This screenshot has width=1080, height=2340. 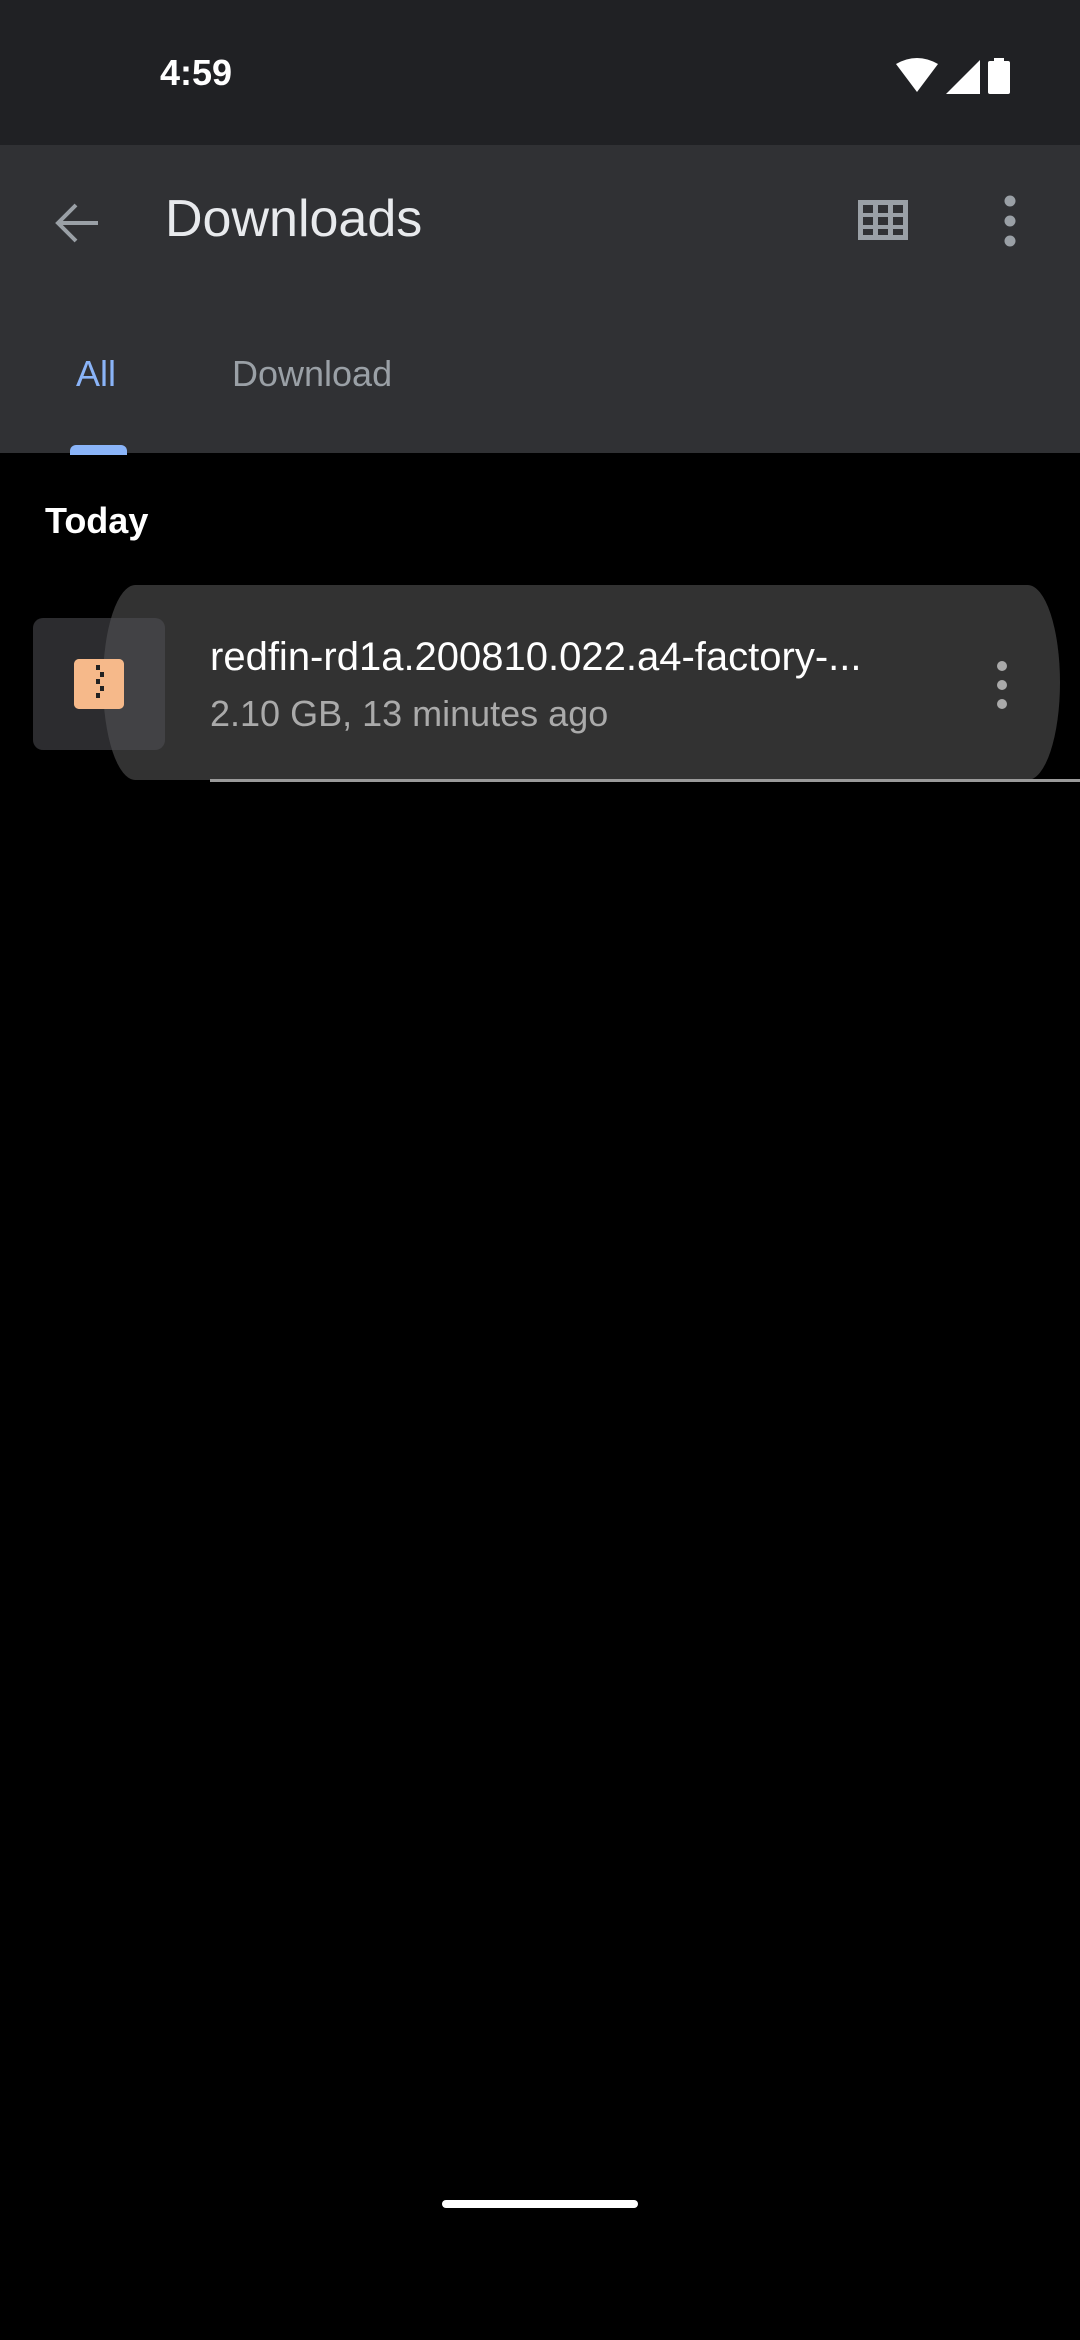 What do you see at coordinates (196, 72) in the screenshot?
I see `status-time: 4:59` at bounding box center [196, 72].